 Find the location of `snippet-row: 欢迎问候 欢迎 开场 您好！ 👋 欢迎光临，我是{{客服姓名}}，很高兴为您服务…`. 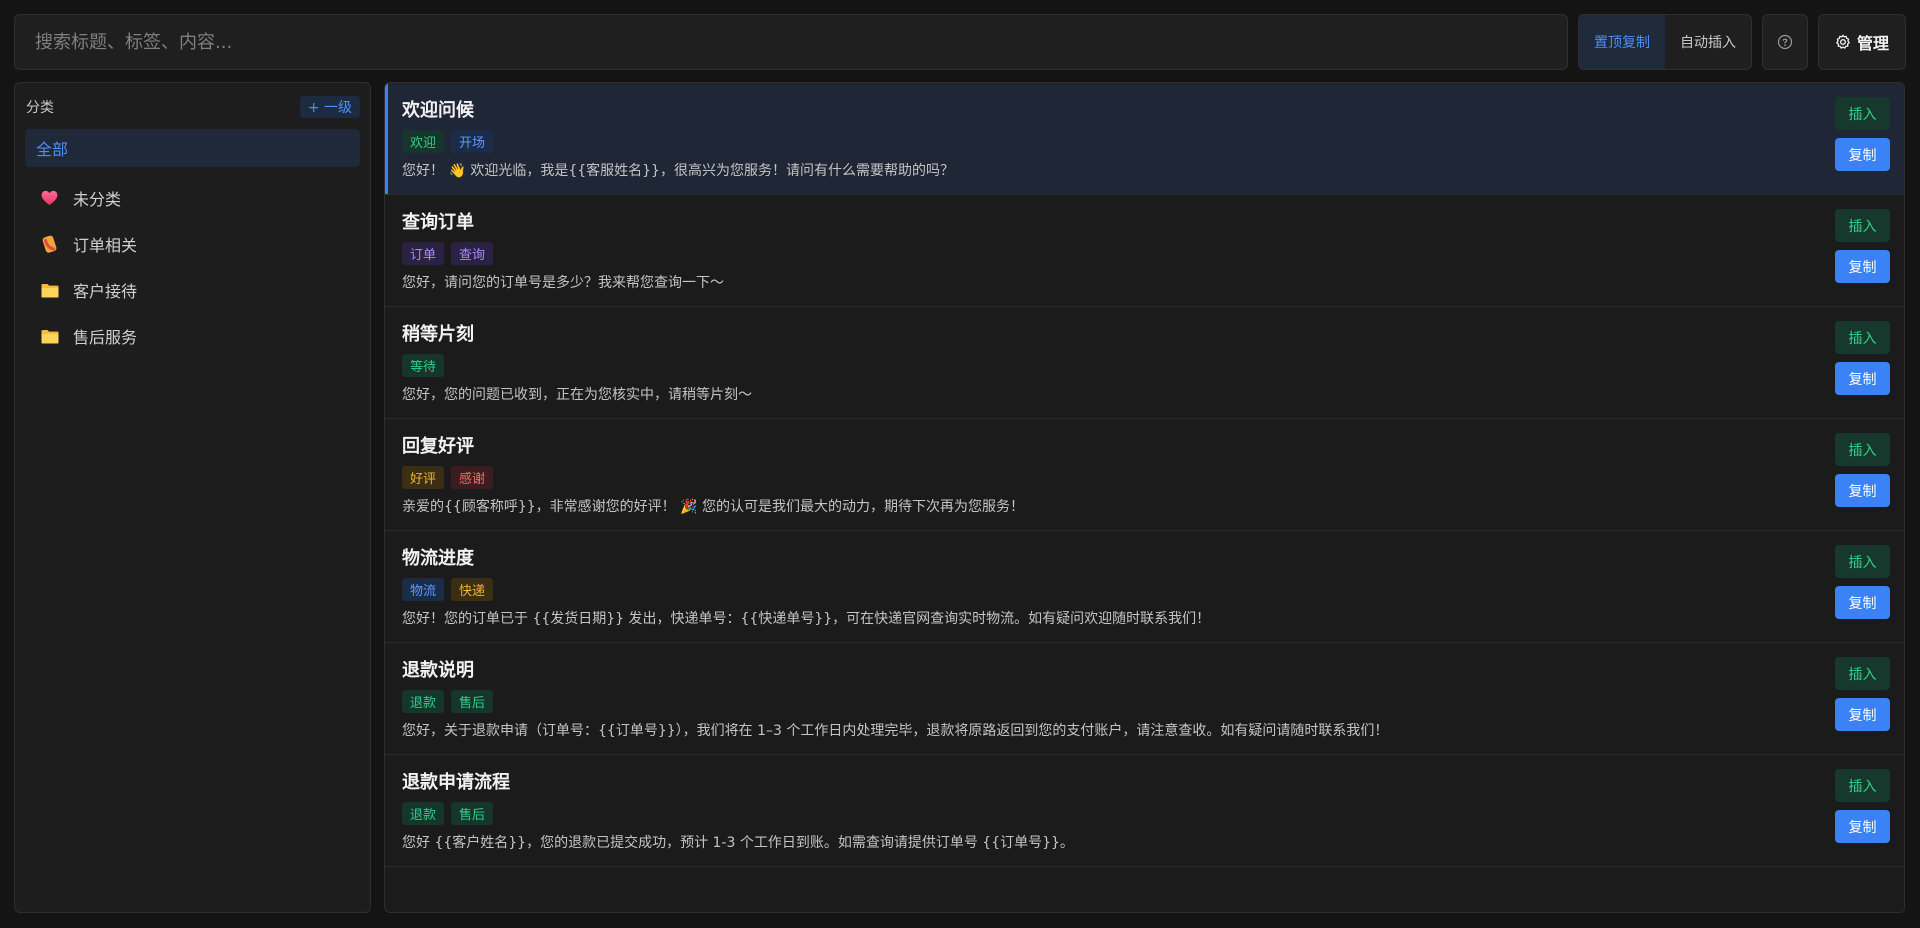

snippet-row: 欢迎问候 欢迎 开场 您好！ 👋 欢迎光临，我是{{客服姓名}}，很高兴为您服务… is located at coordinates (1144, 139).